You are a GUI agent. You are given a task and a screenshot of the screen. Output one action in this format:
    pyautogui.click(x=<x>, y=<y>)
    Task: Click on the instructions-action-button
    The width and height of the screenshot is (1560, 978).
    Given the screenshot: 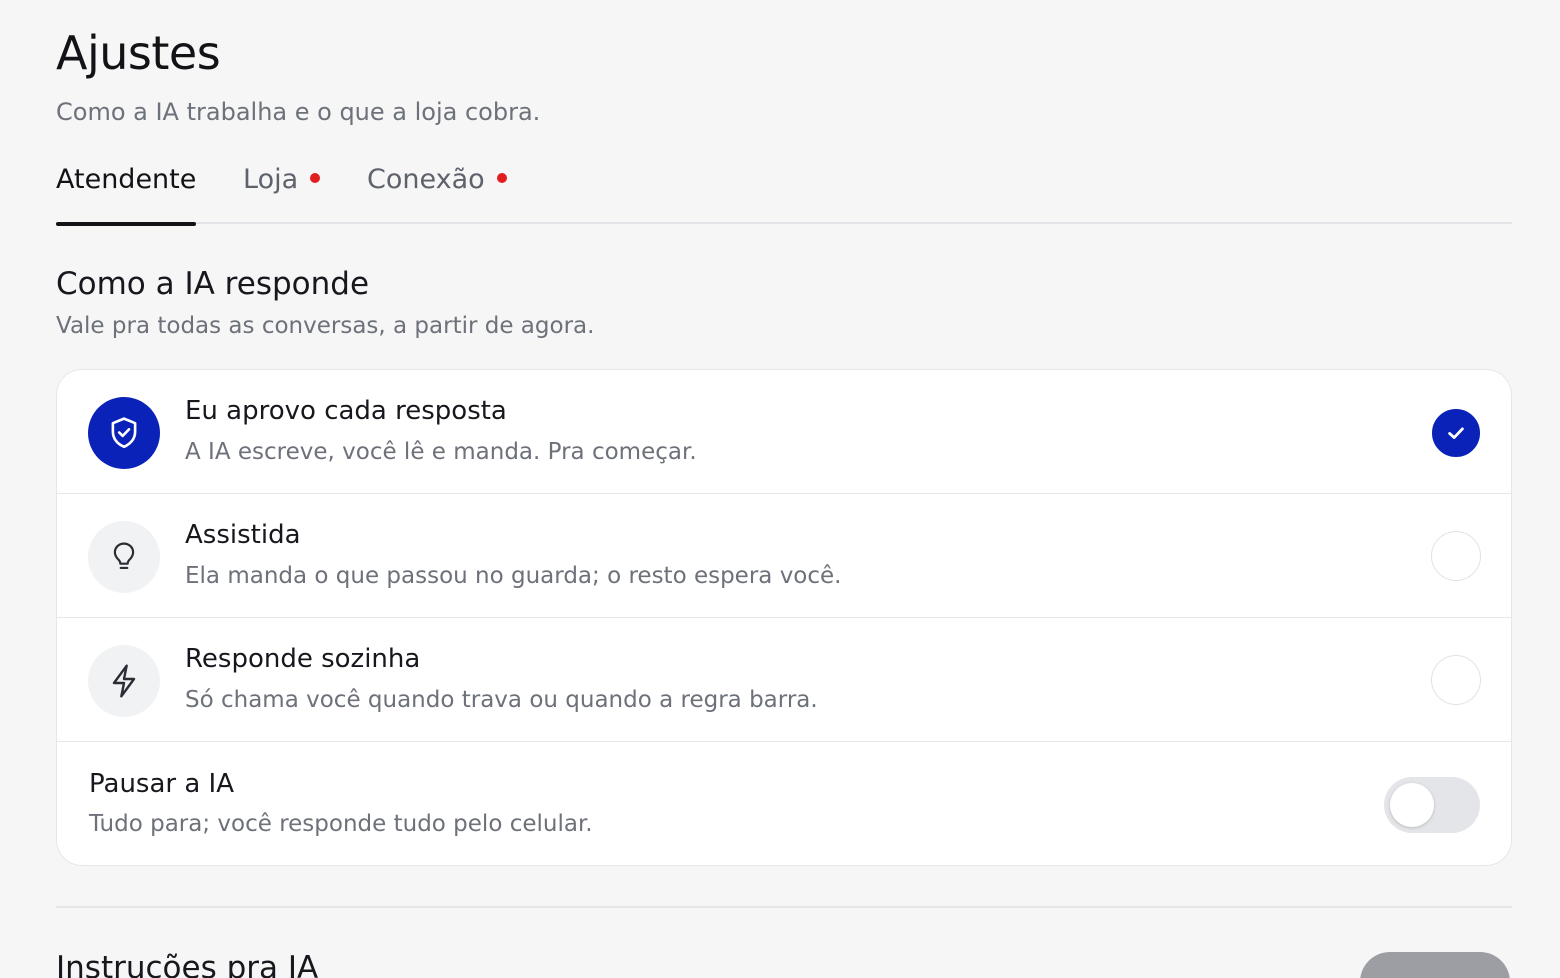 What is the action you would take?
    pyautogui.click(x=1435, y=965)
    